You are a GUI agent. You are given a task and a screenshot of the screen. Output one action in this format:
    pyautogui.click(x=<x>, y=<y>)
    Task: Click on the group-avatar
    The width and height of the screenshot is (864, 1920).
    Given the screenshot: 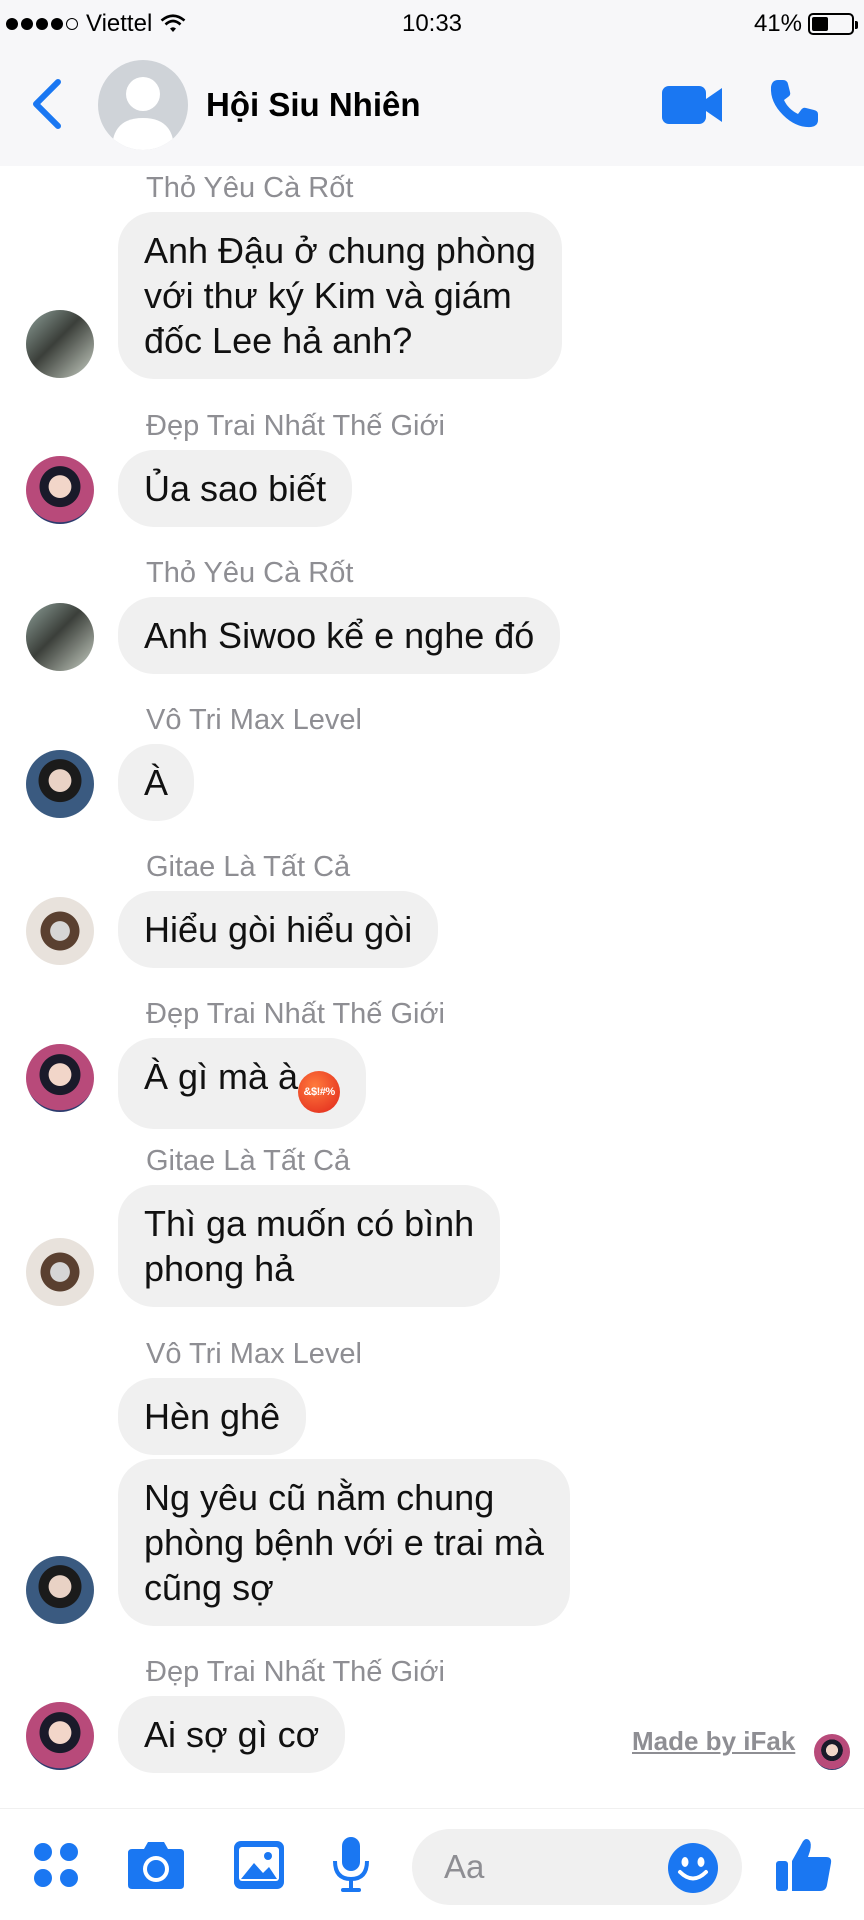 What is the action you would take?
    pyautogui.click(x=143, y=105)
    